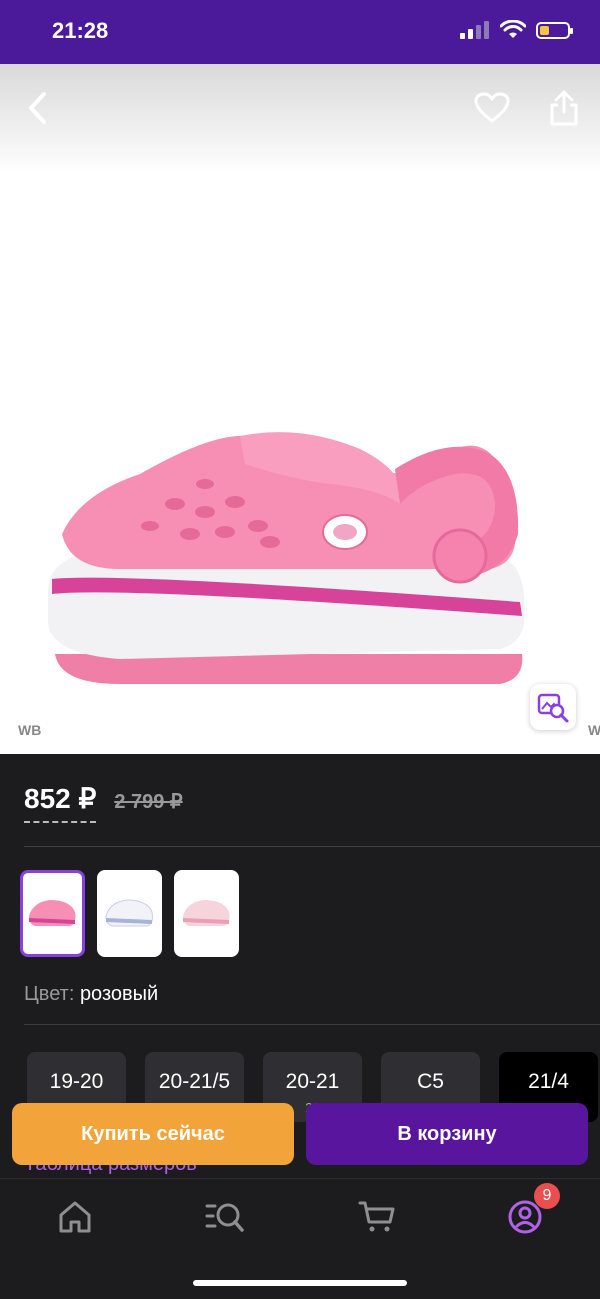 This screenshot has width=600, height=1299. What do you see at coordinates (547, 1196) in the screenshot?
I see `notification-badge: 9` at bounding box center [547, 1196].